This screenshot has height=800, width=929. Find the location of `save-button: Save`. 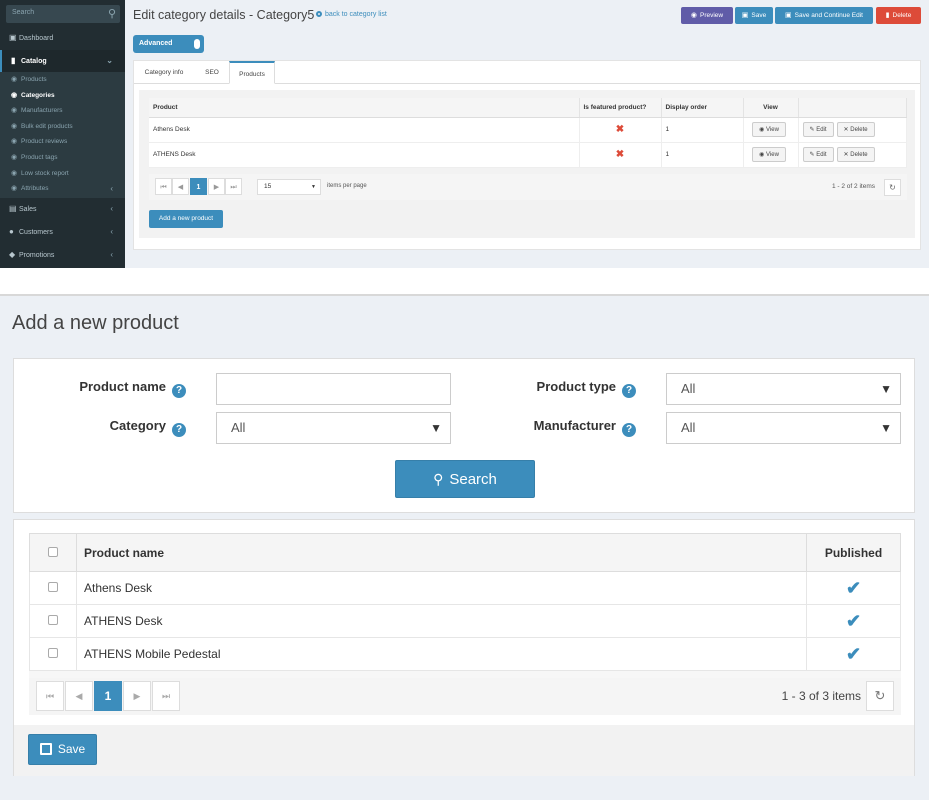

save-button: Save is located at coordinates (62, 749).